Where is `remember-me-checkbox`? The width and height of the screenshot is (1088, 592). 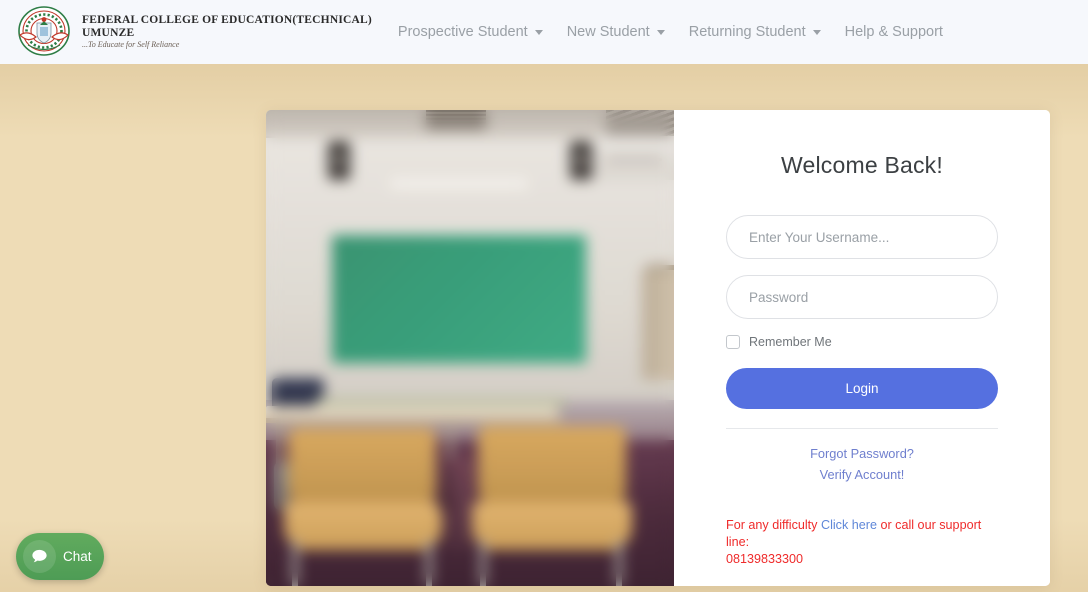
remember-me-checkbox is located at coordinates (733, 342).